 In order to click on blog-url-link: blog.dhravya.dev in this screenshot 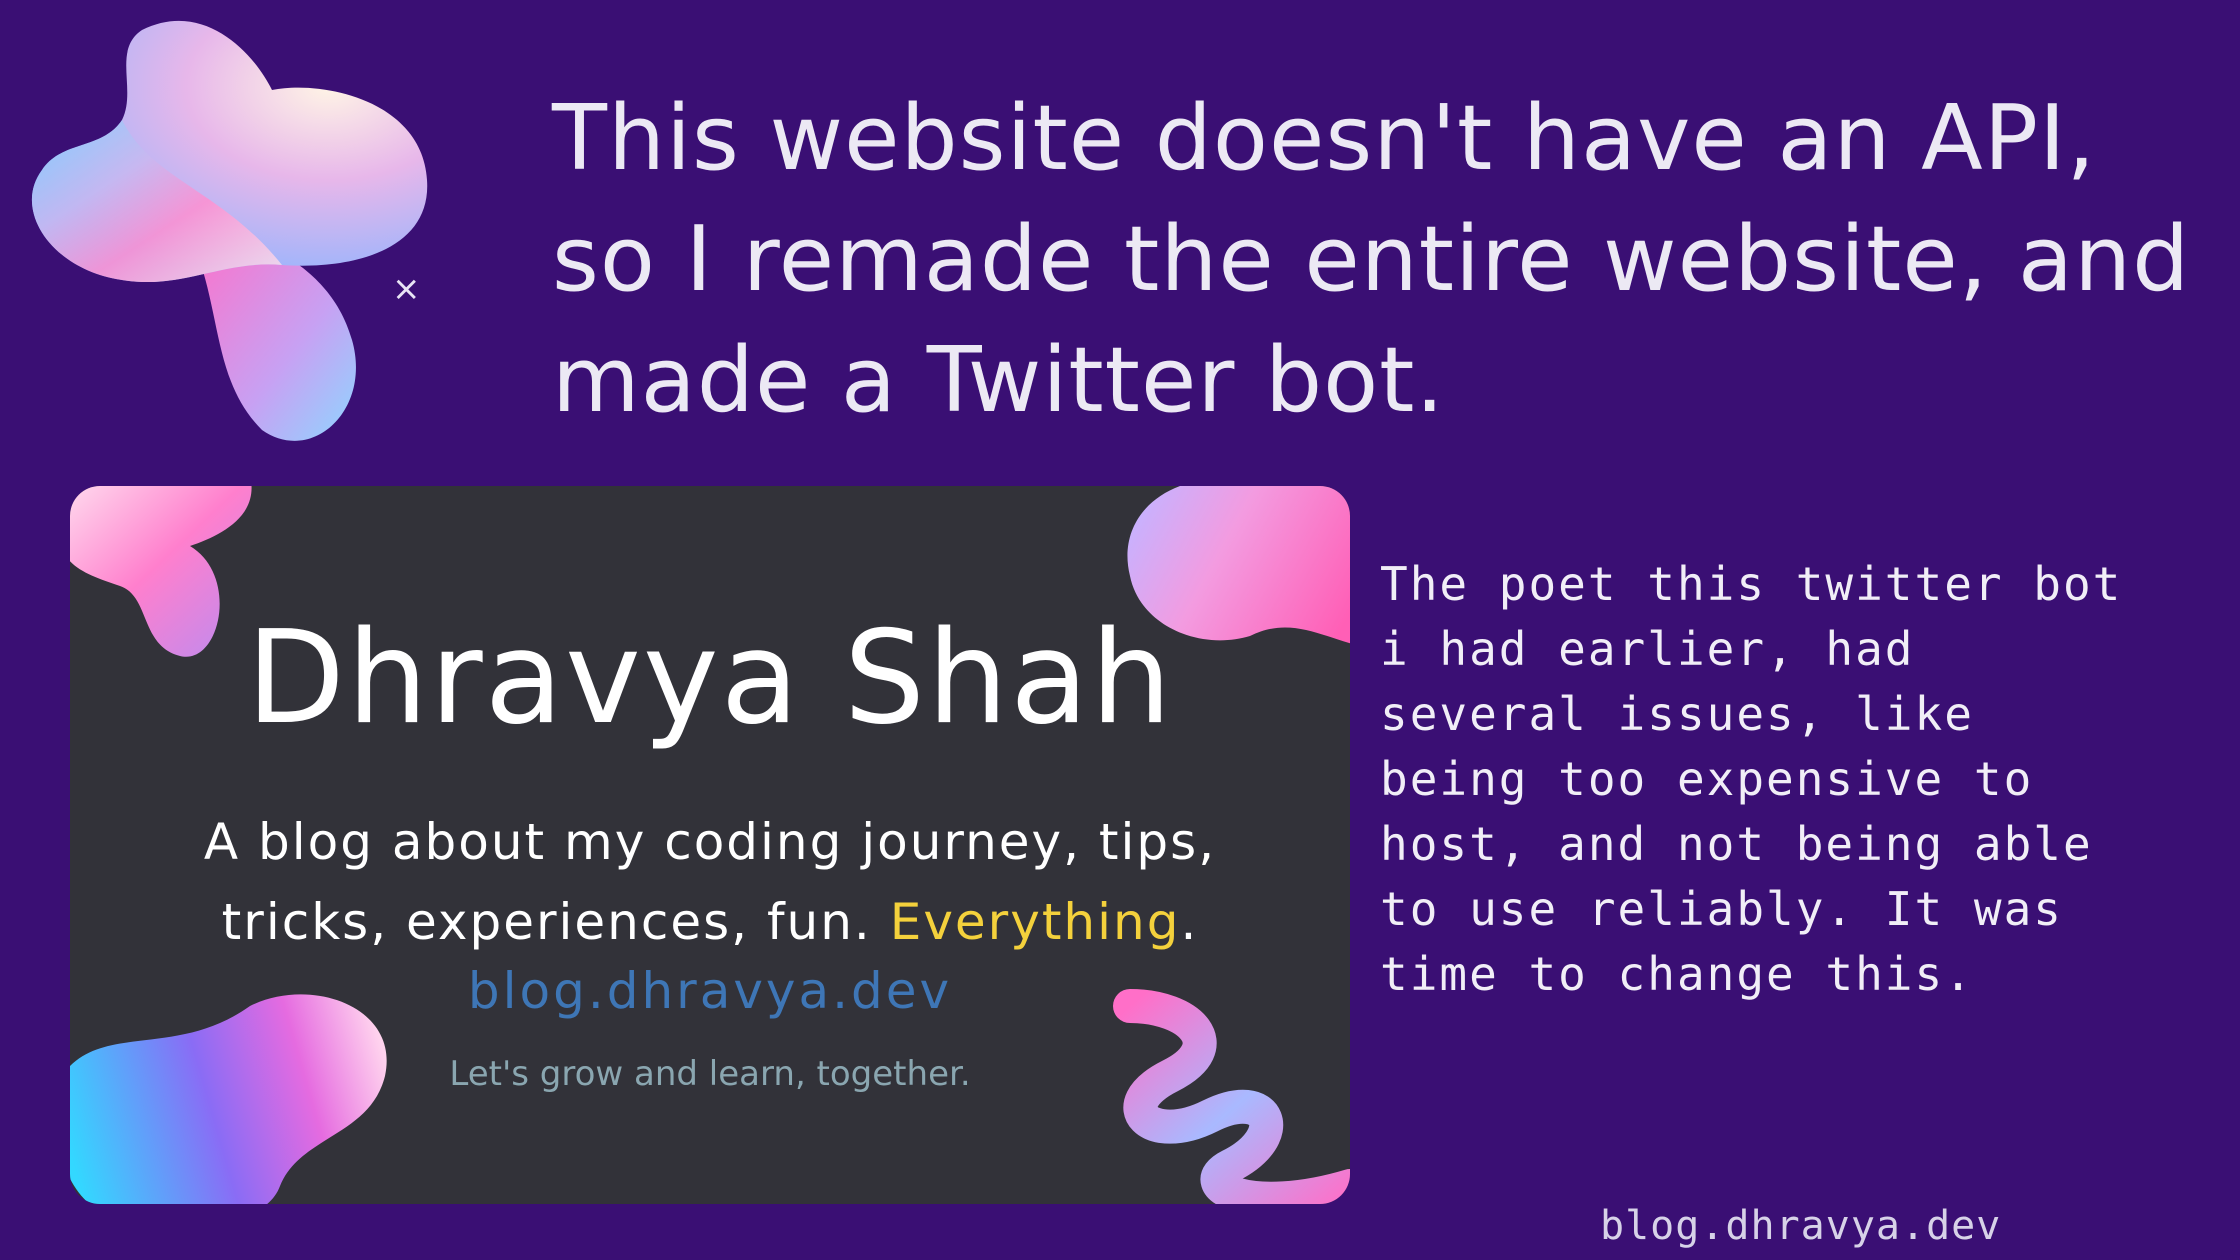, I will do `click(710, 991)`.